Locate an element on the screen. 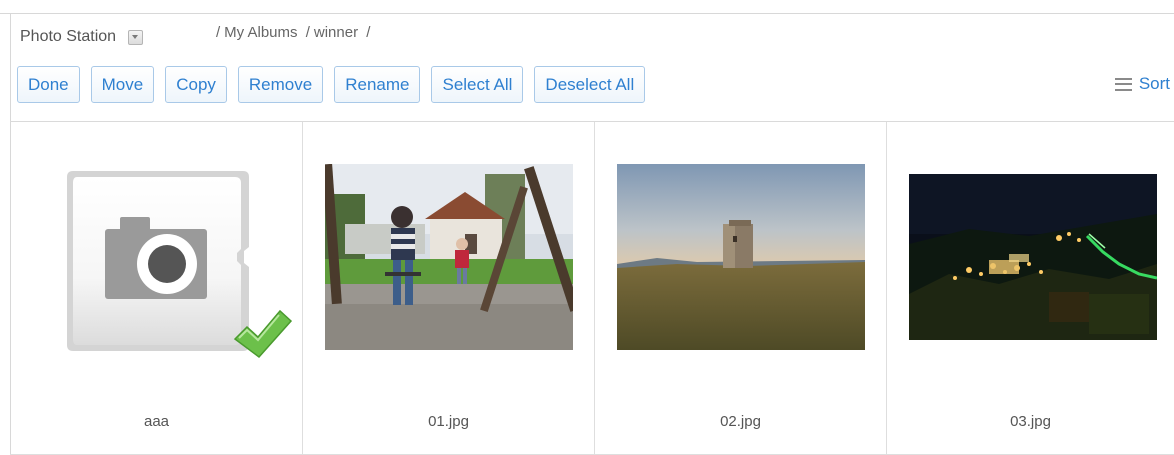  deselect-all-button: Deselect All is located at coordinates (590, 84).